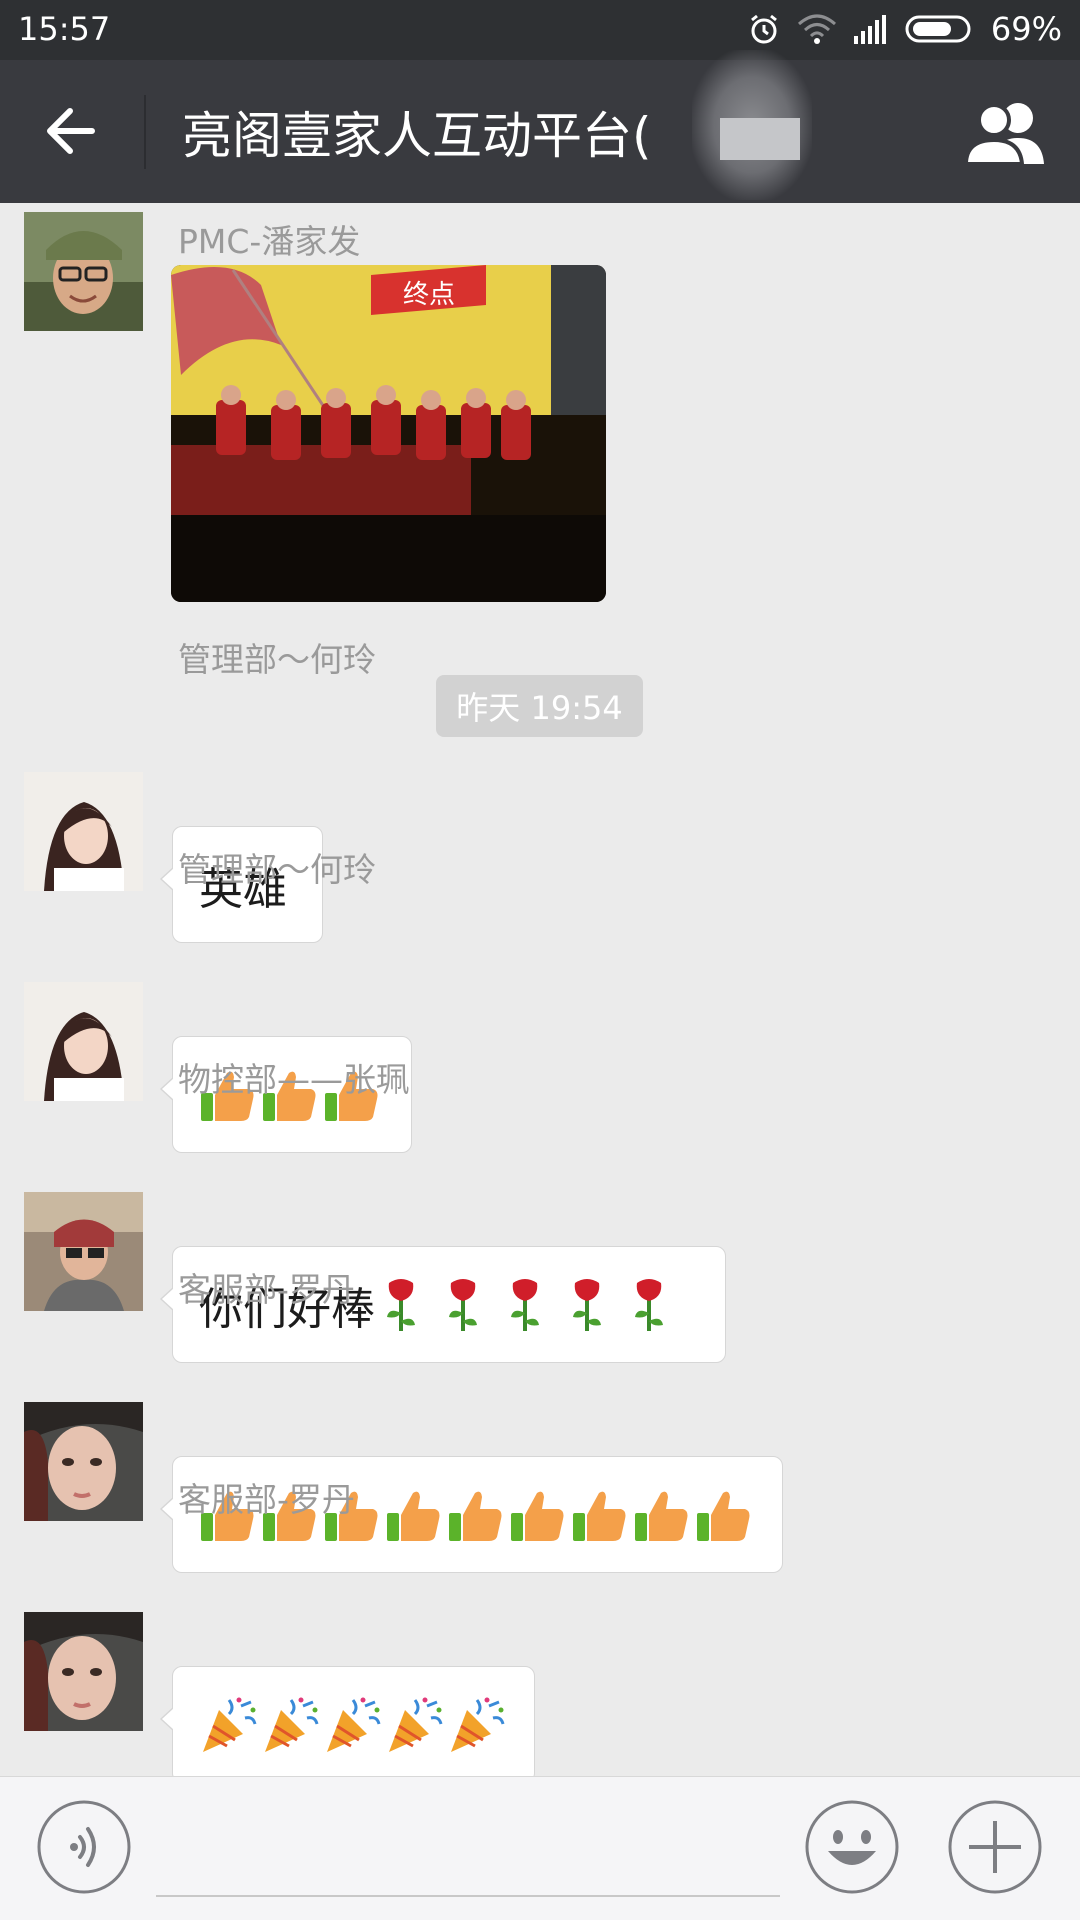 The height and width of the screenshot is (1920, 1080). Describe the element at coordinates (869, 29) in the screenshot. I see `signal-icon` at that location.